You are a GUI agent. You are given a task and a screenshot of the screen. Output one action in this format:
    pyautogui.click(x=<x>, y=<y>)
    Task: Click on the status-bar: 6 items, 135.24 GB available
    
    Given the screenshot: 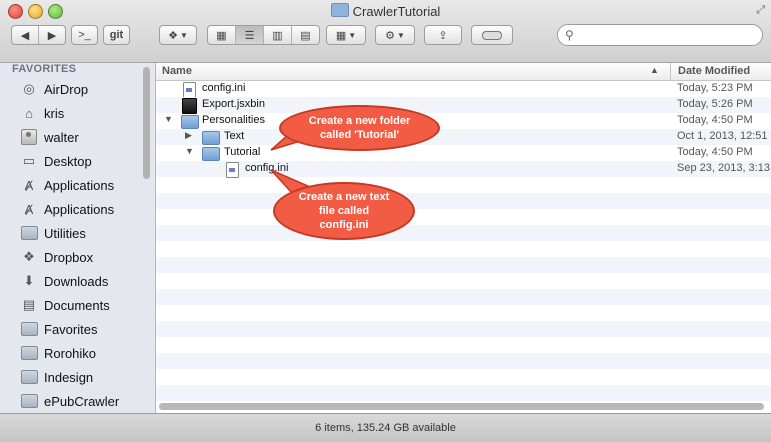 What is the action you would take?
    pyautogui.click(x=385, y=427)
    